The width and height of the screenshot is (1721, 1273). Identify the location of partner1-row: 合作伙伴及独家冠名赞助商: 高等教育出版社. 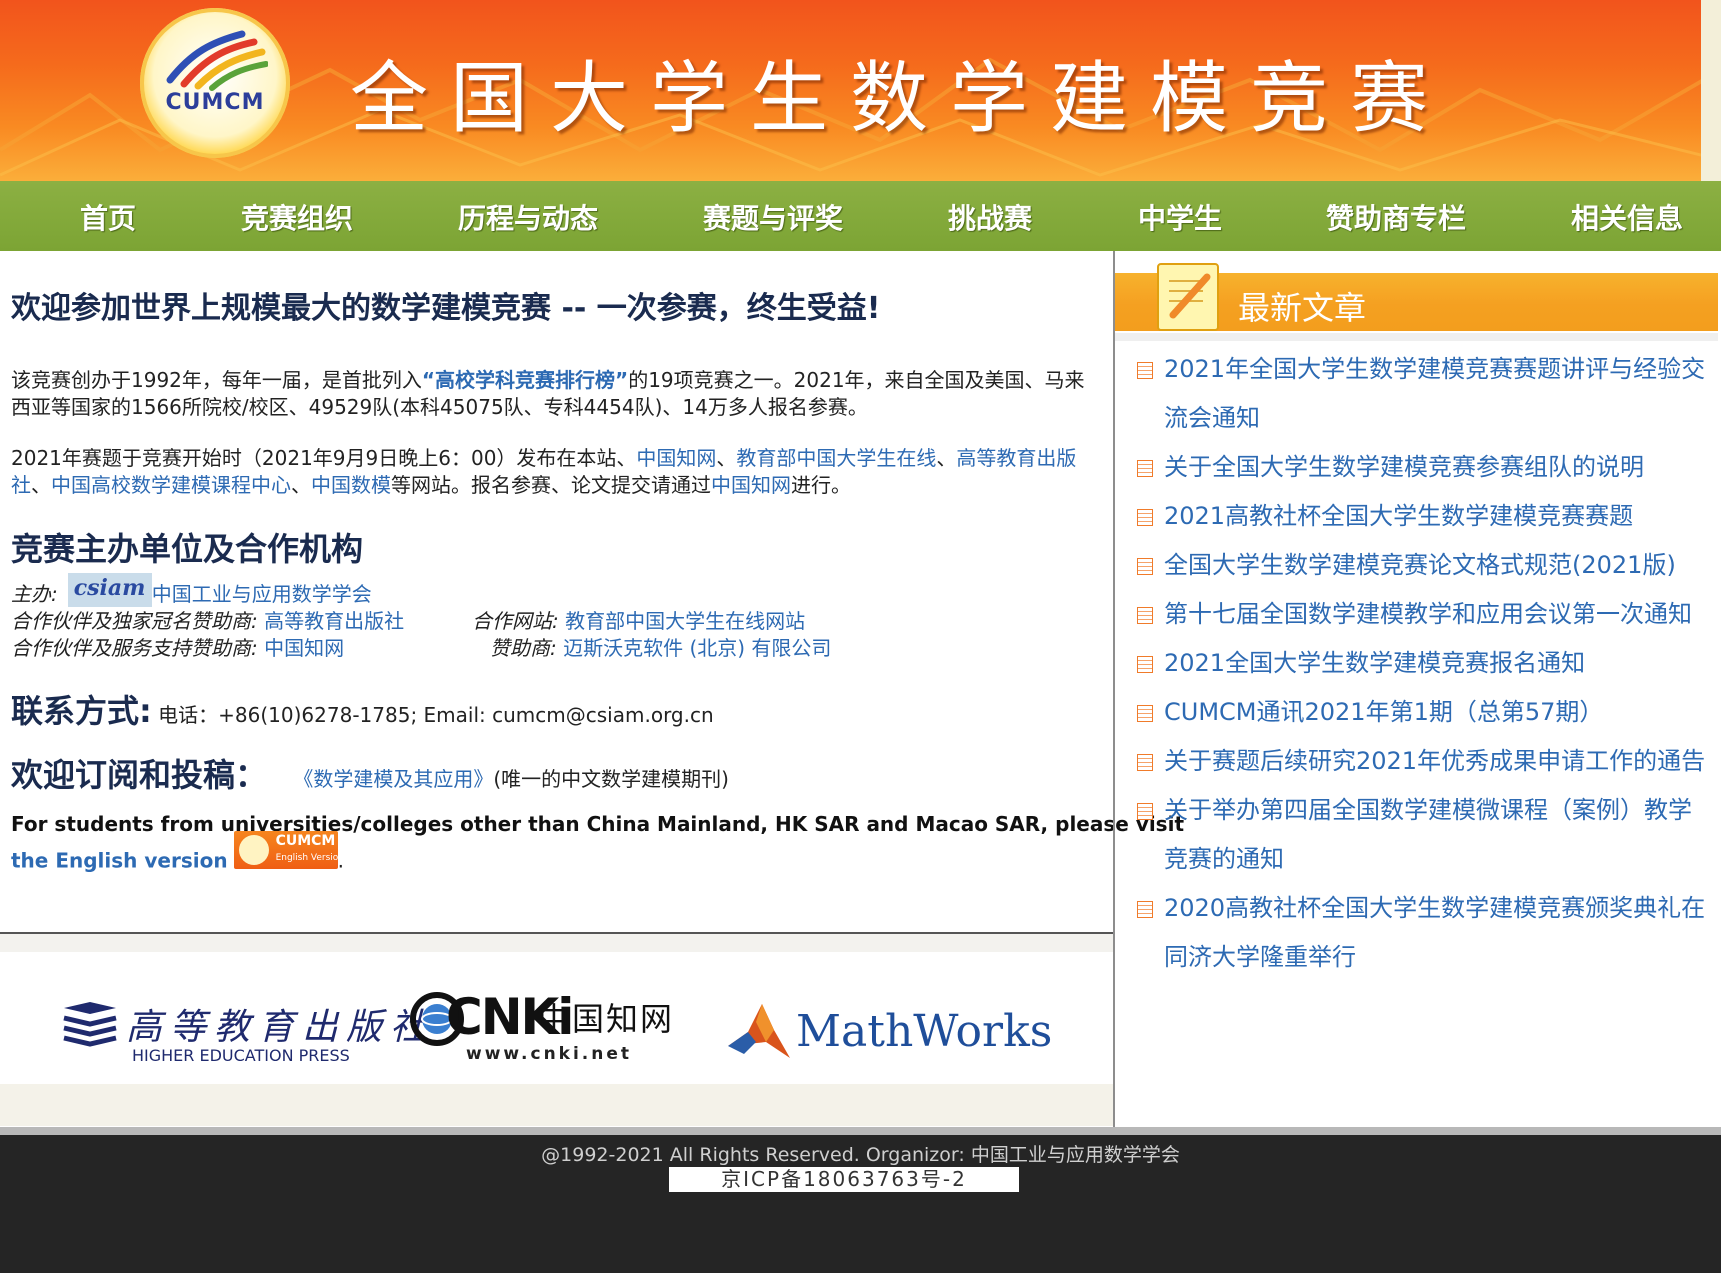
(207, 619).